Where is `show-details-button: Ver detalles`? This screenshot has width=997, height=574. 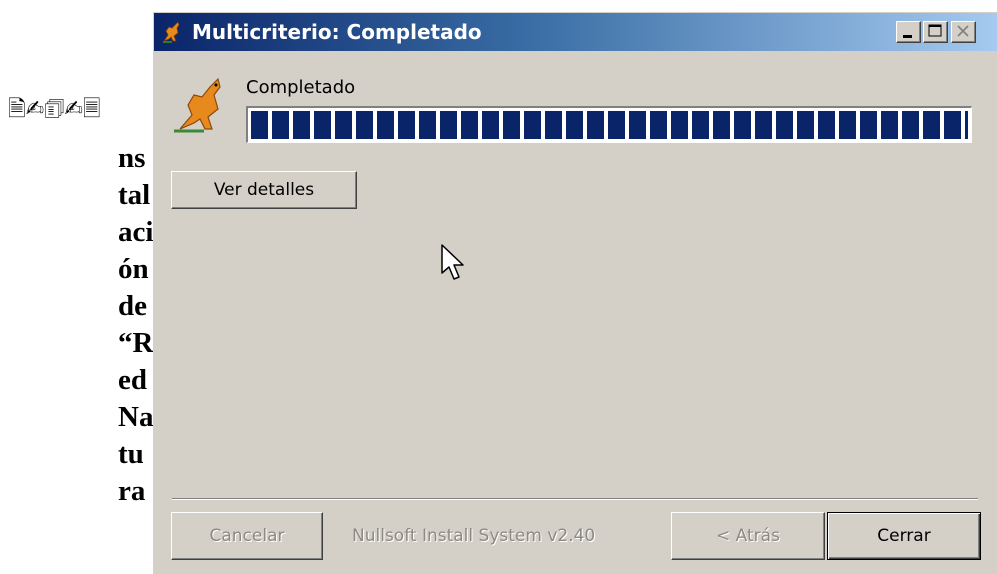 show-details-button: Ver detalles is located at coordinates (264, 190).